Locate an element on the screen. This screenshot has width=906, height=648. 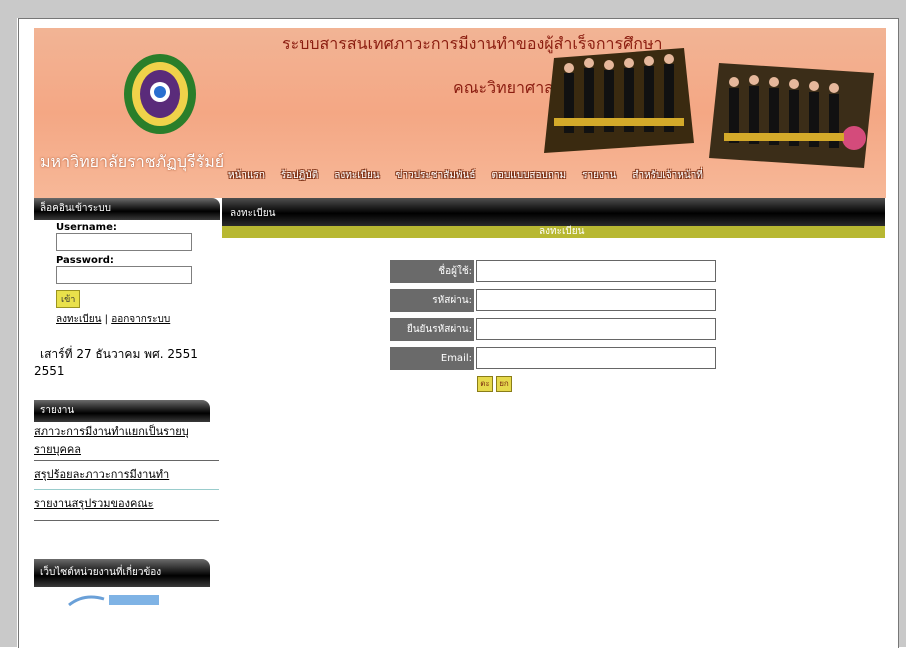
reg-email-input is located at coordinates (596, 358).